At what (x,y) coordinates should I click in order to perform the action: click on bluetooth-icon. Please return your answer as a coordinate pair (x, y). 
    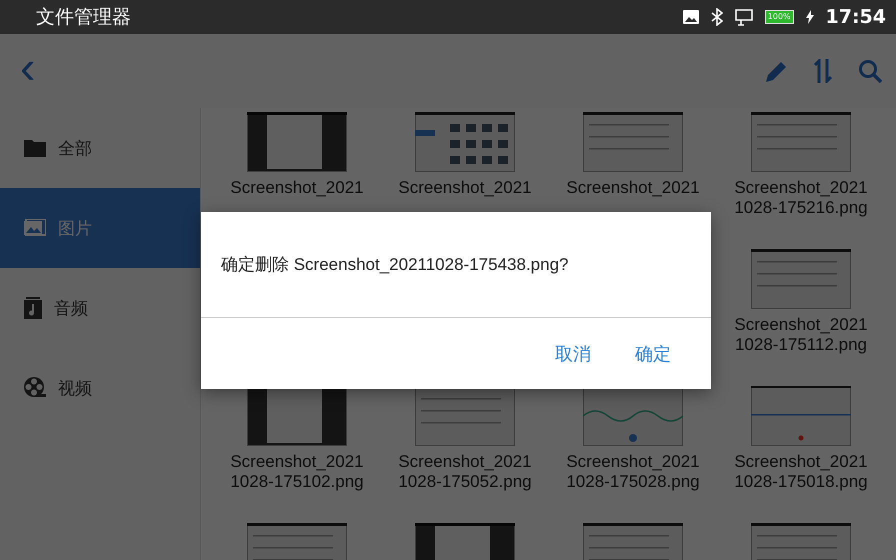
    Looking at the image, I should click on (716, 17).